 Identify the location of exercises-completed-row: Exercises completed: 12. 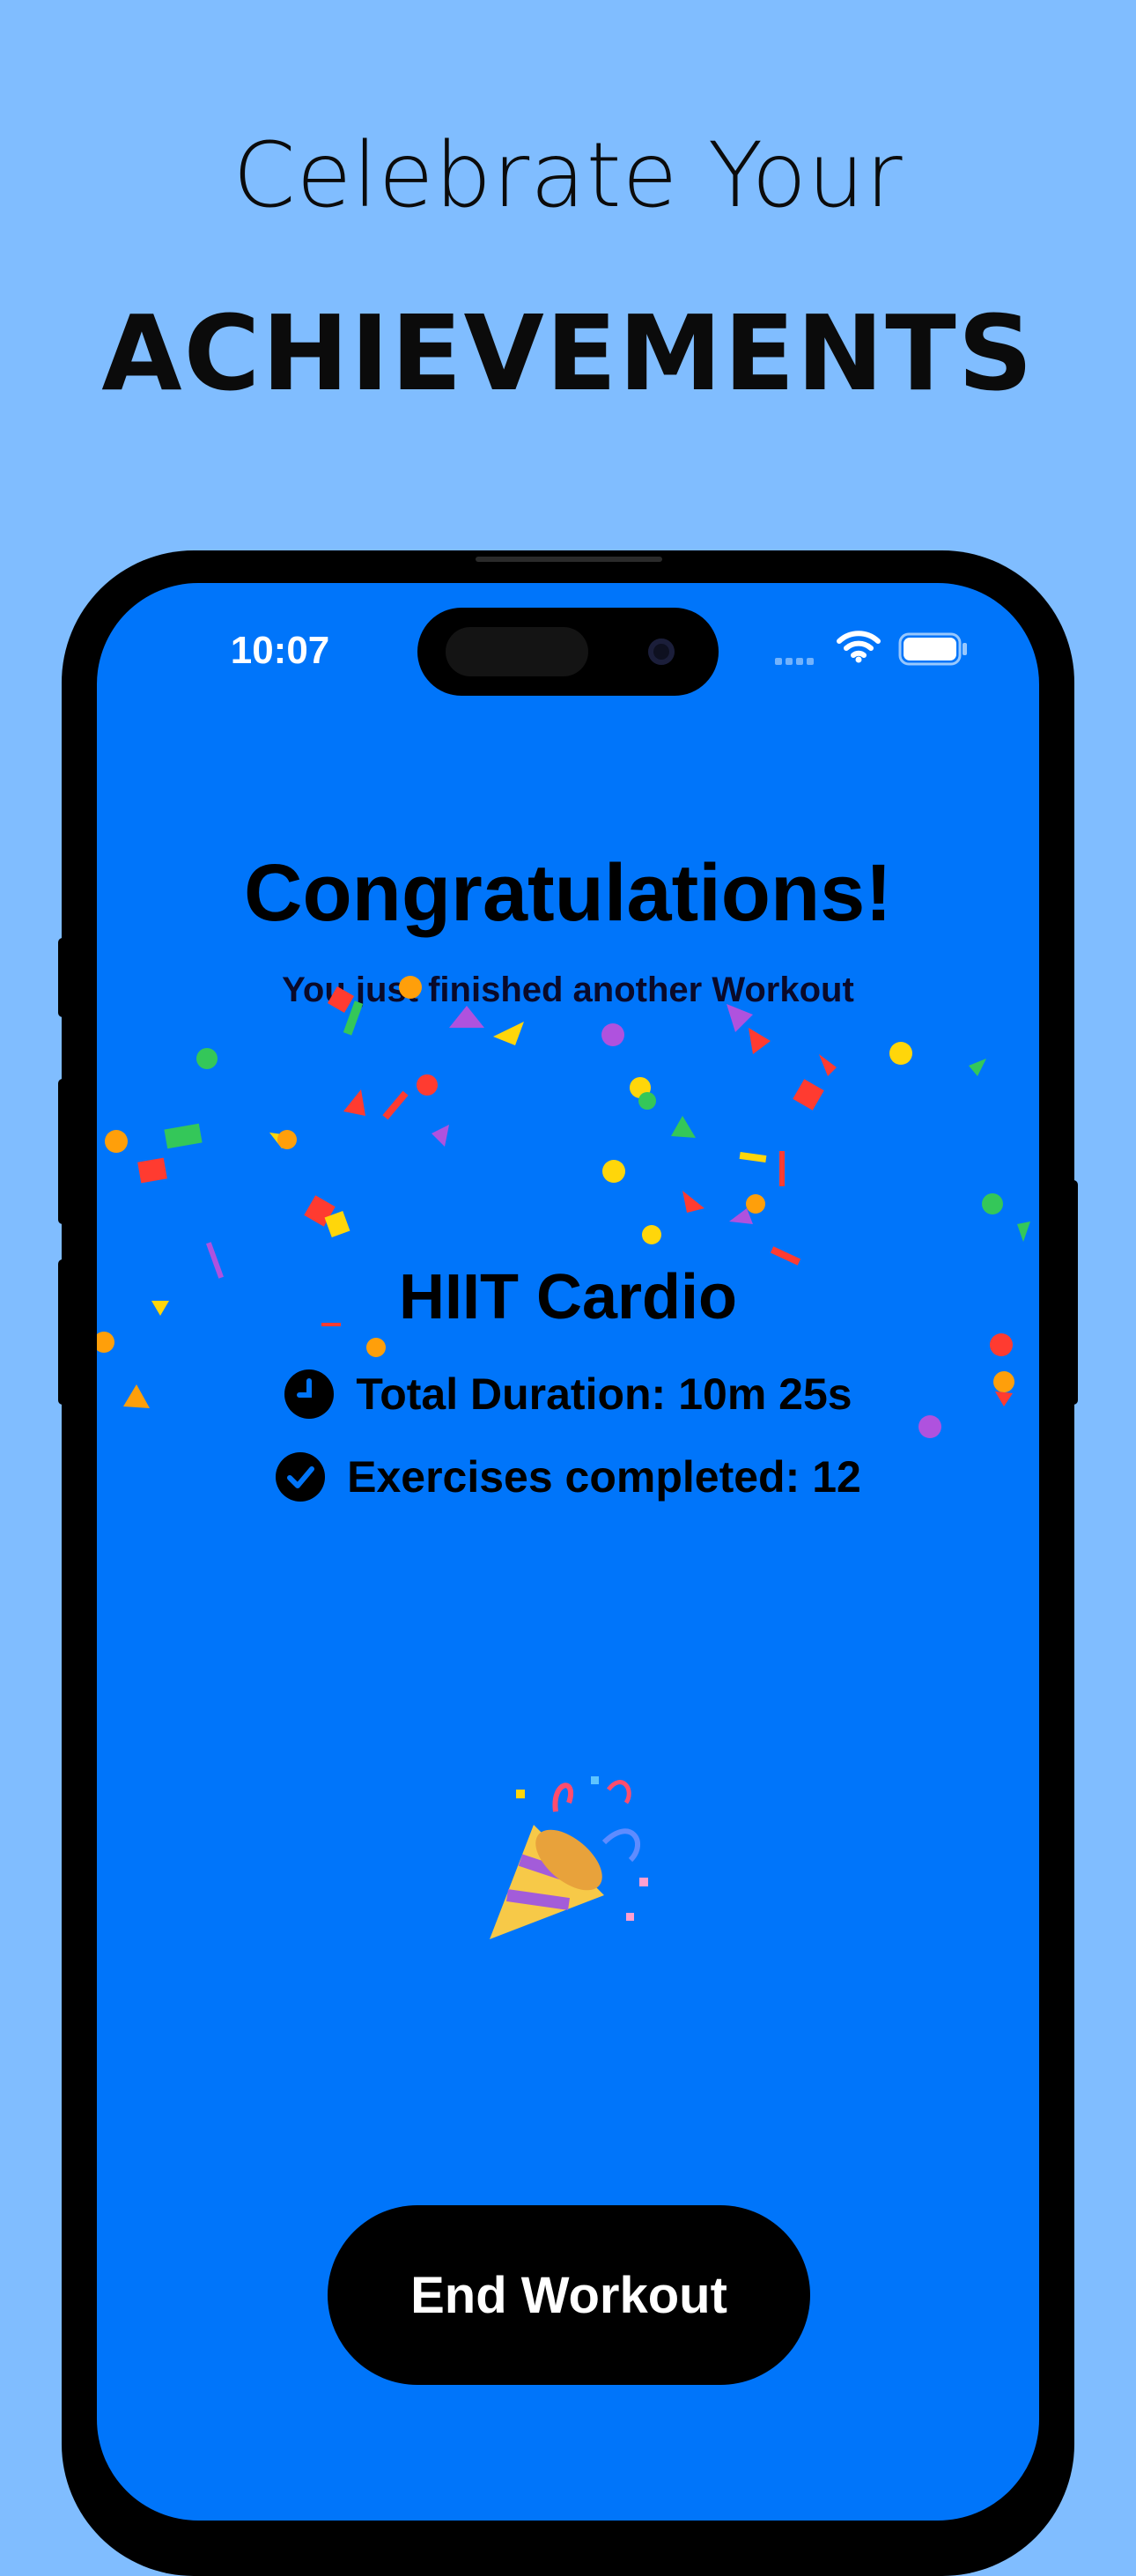
(568, 1476).